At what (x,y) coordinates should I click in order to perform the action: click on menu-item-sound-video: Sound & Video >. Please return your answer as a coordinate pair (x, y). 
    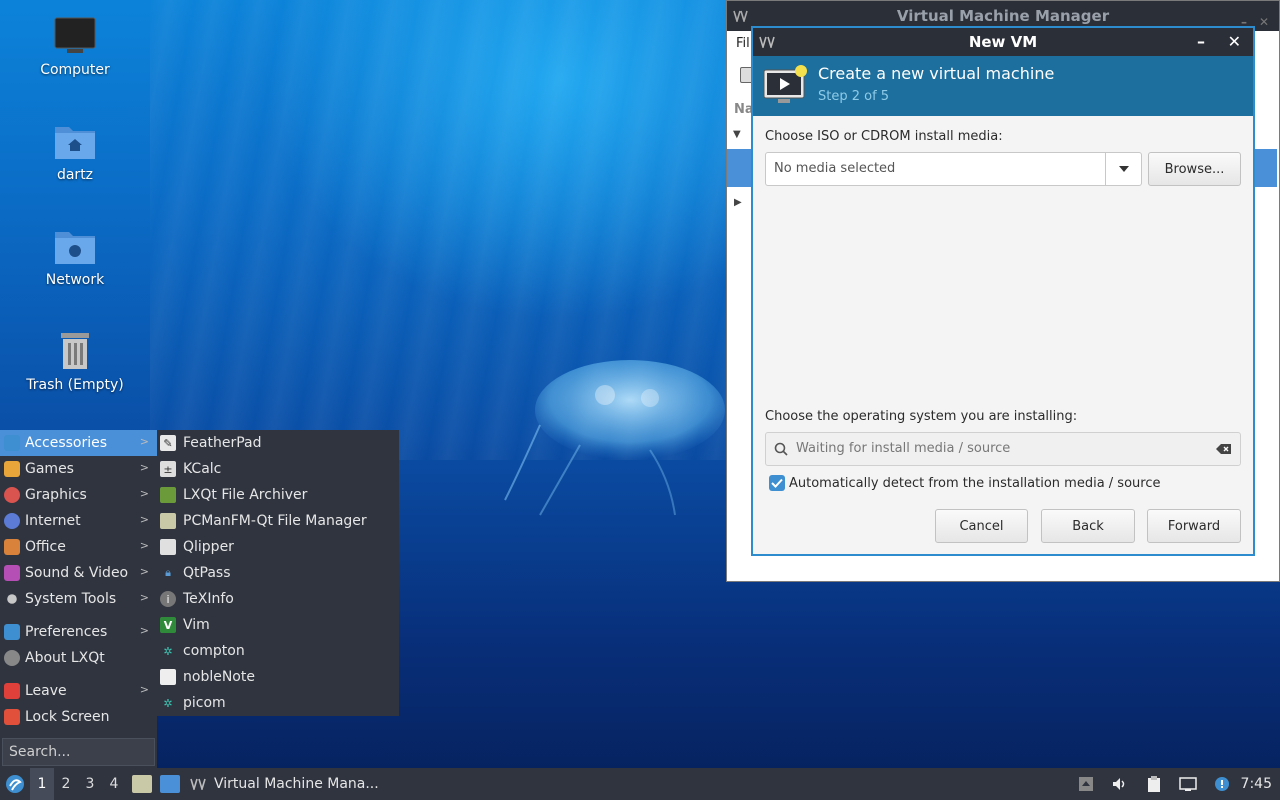
    Looking at the image, I should click on (78, 573).